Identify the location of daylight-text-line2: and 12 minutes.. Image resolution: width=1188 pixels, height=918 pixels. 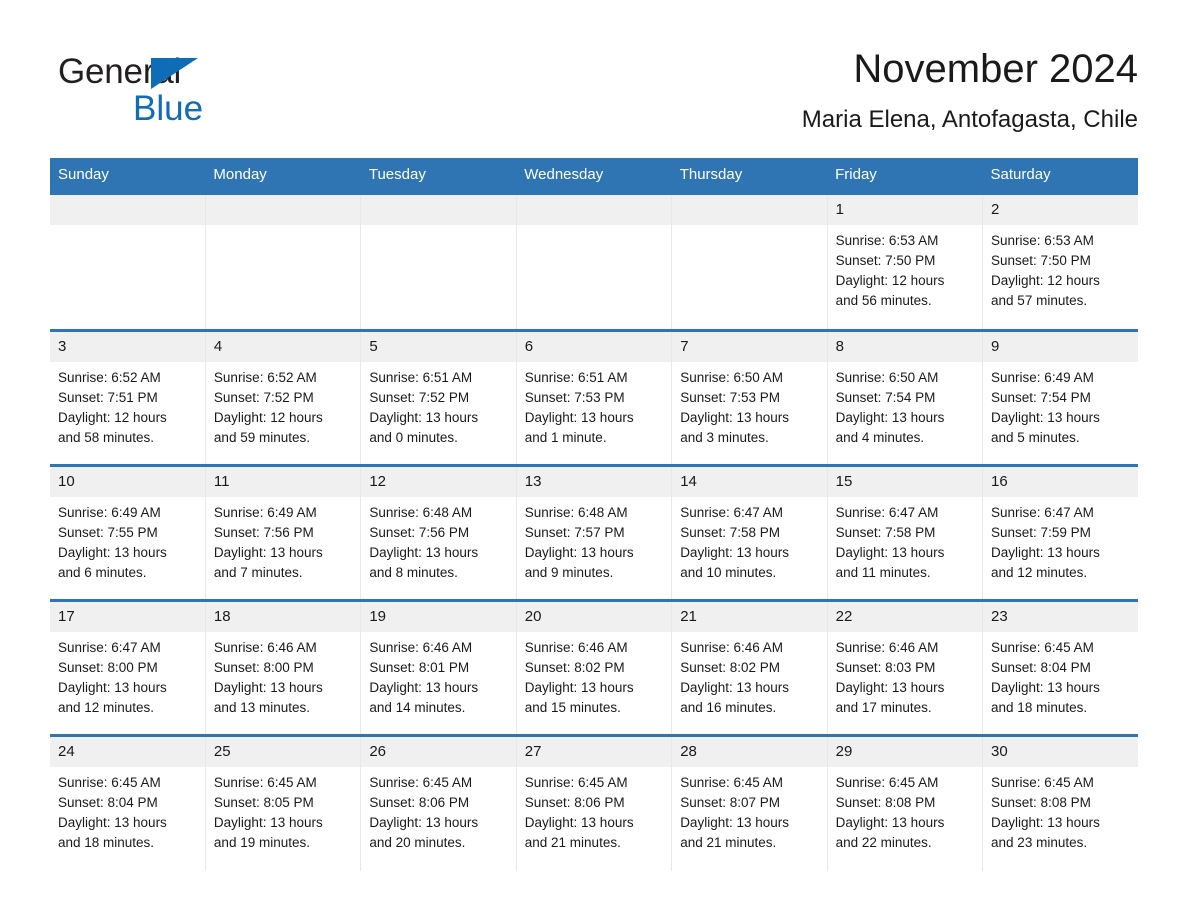
(1039, 572).